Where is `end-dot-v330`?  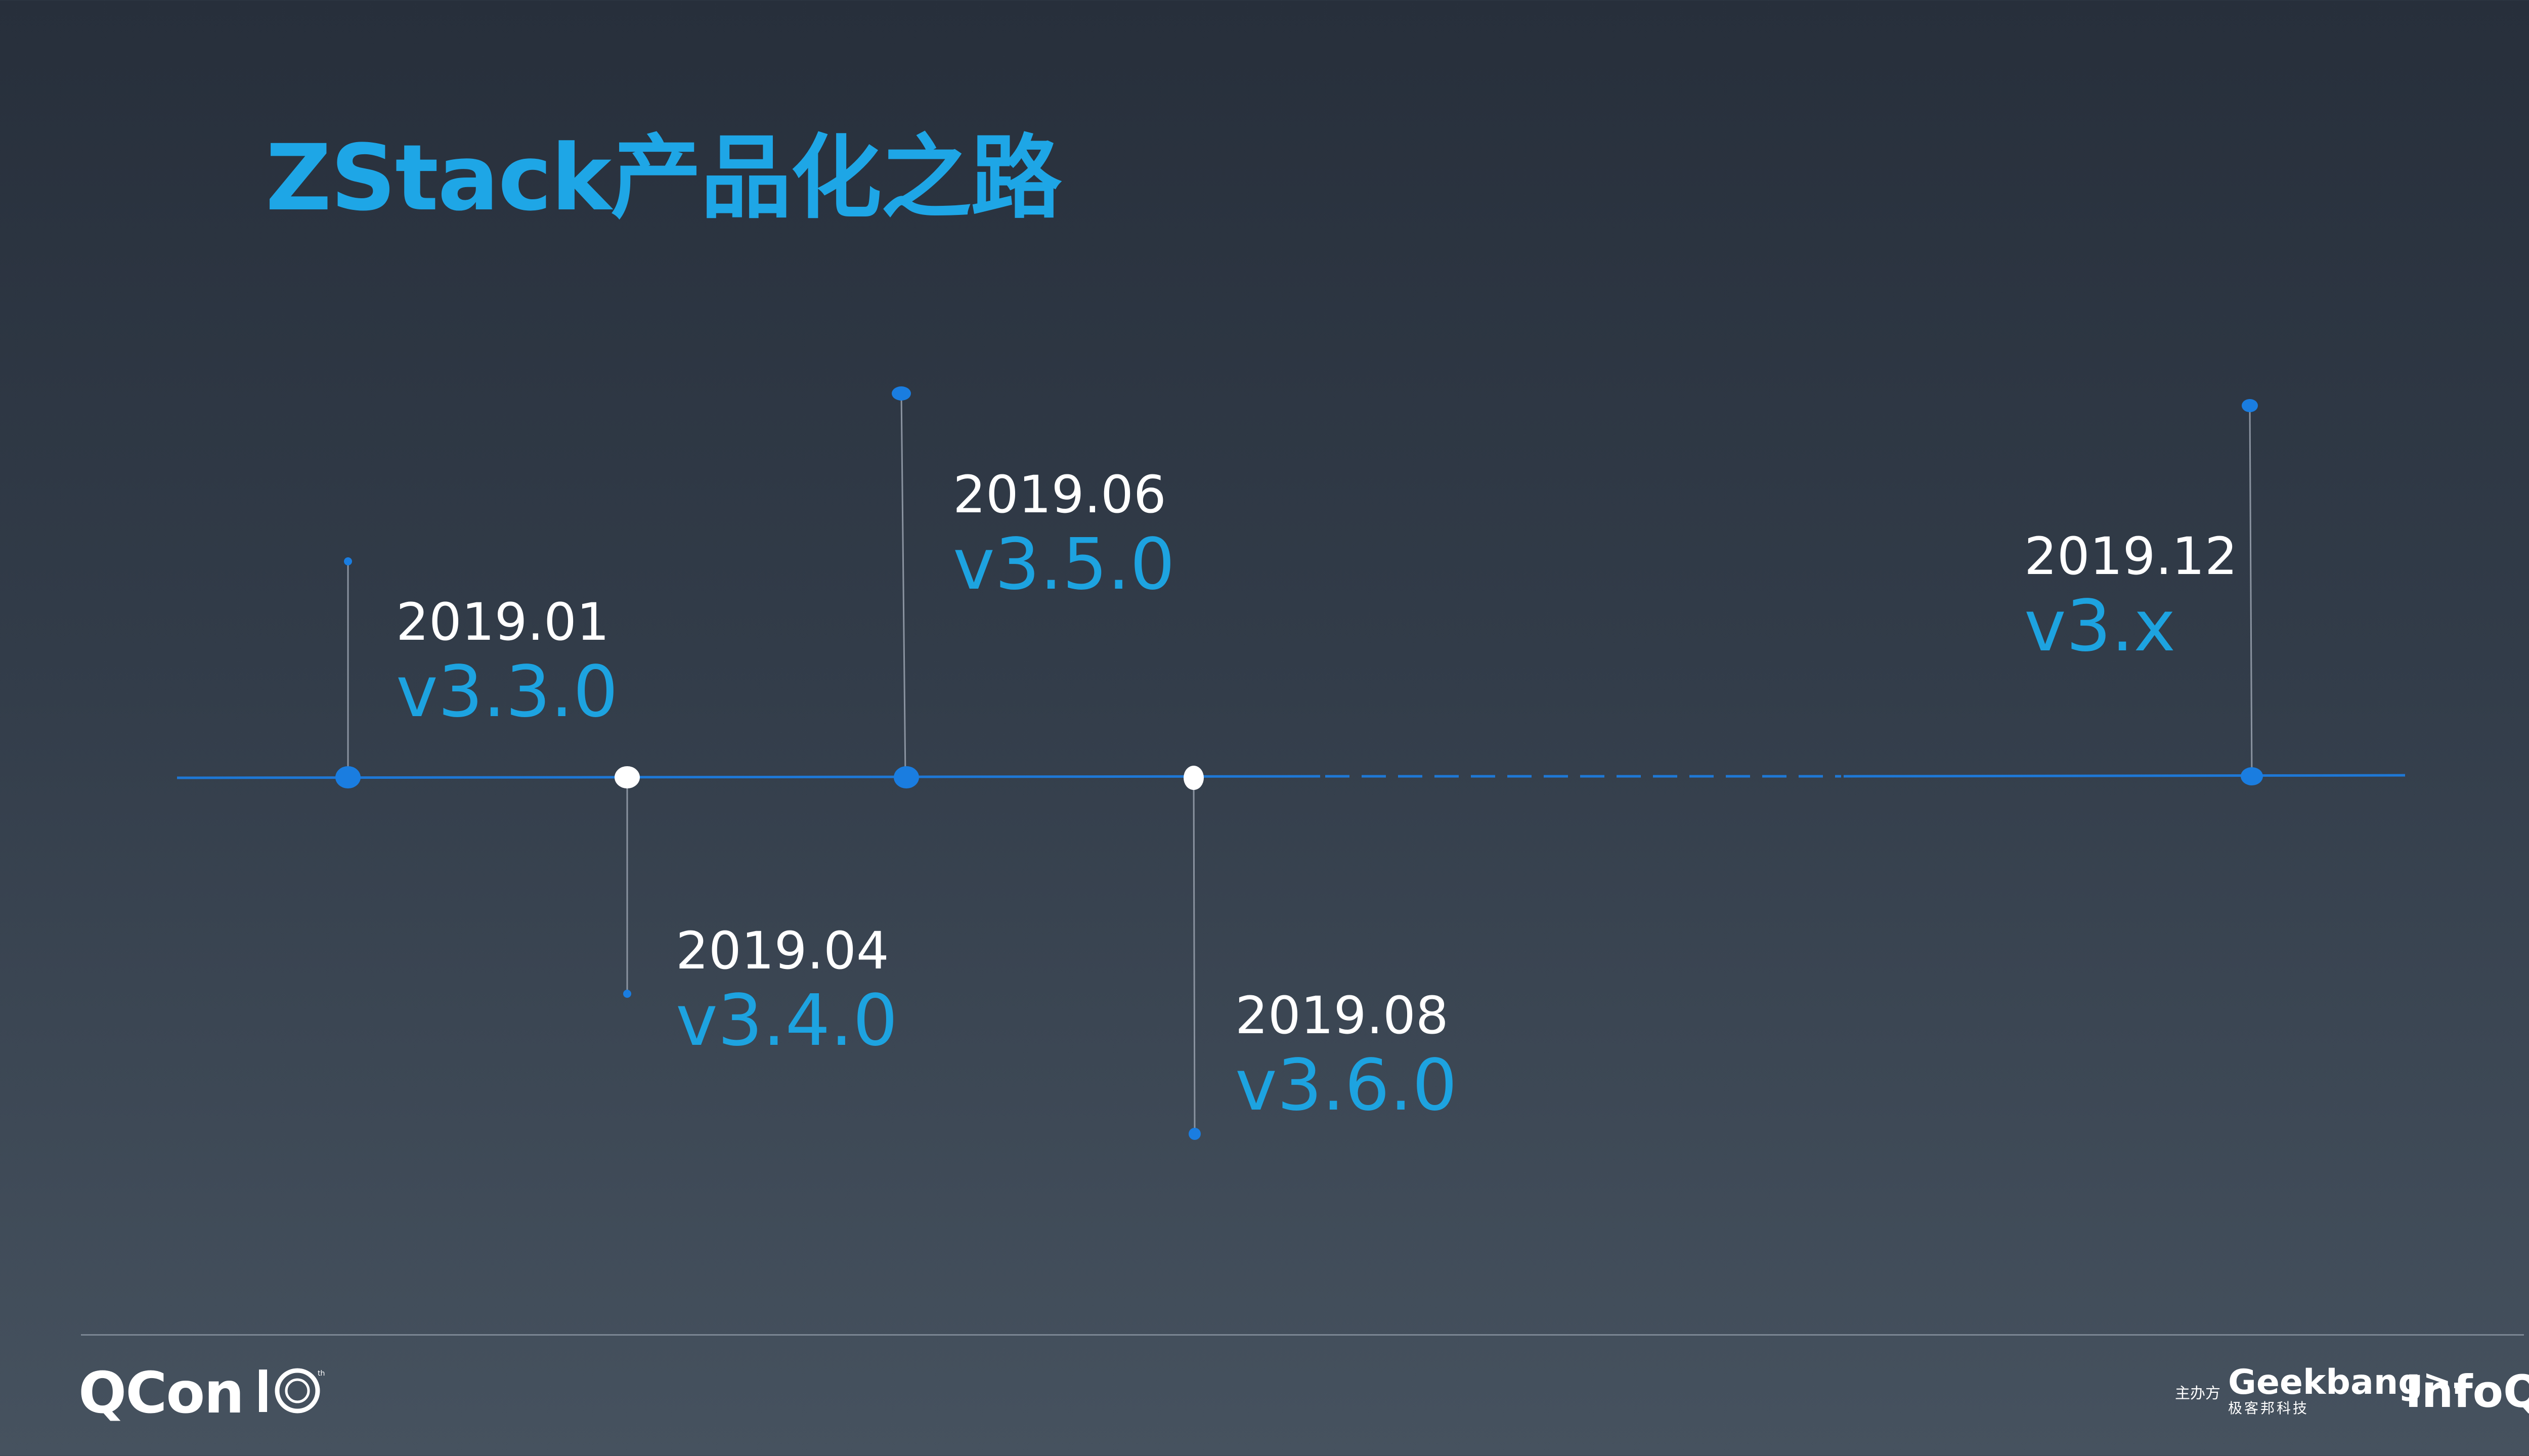 end-dot-v330 is located at coordinates (348, 561).